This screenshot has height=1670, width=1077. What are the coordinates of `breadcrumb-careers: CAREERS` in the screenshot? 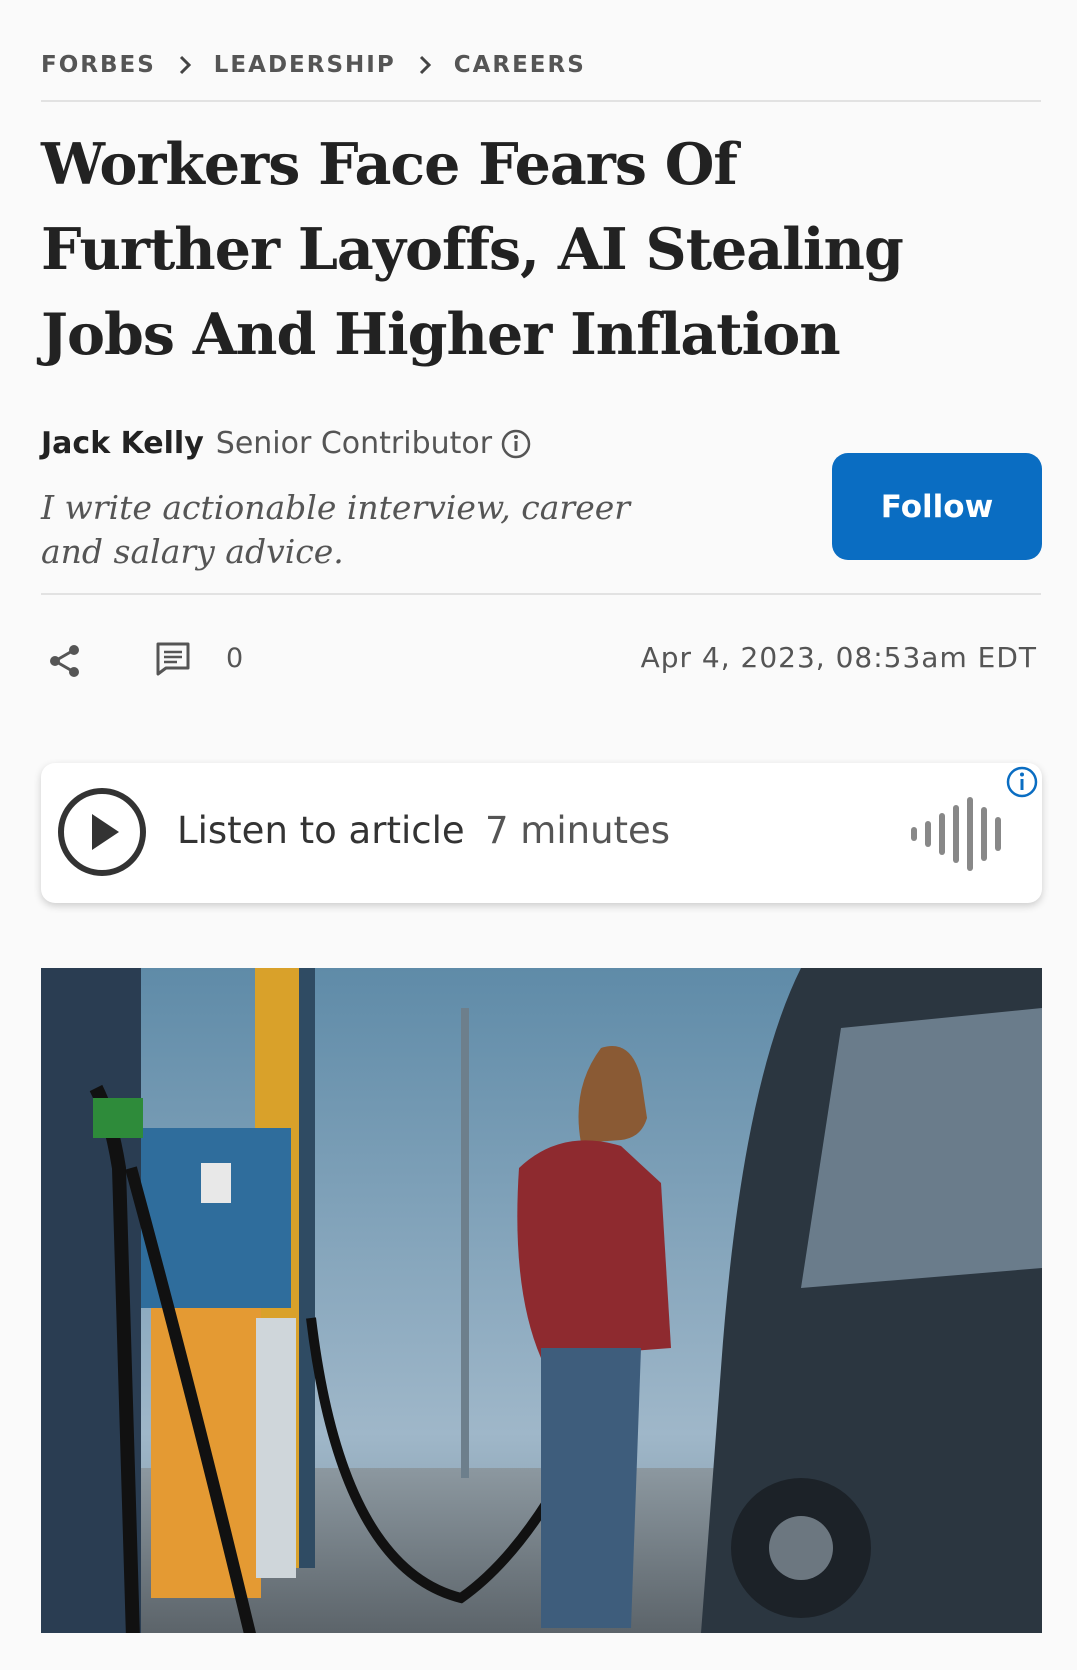 It's located at (520, 65).